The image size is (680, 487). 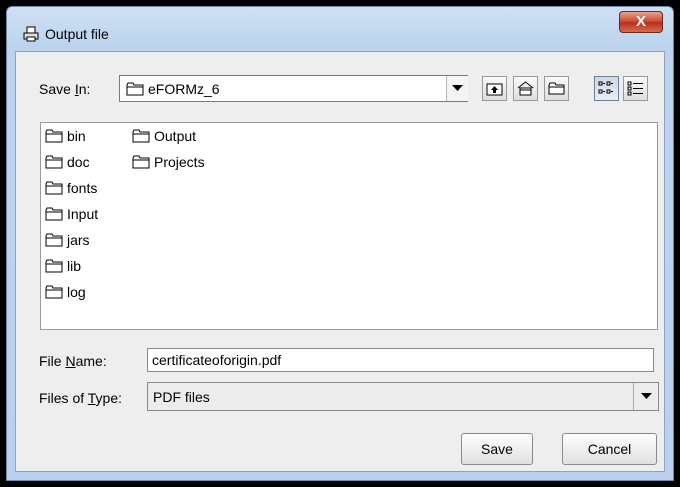 I want to click on file-type-select: PDF files, so click(x=403, y=396).